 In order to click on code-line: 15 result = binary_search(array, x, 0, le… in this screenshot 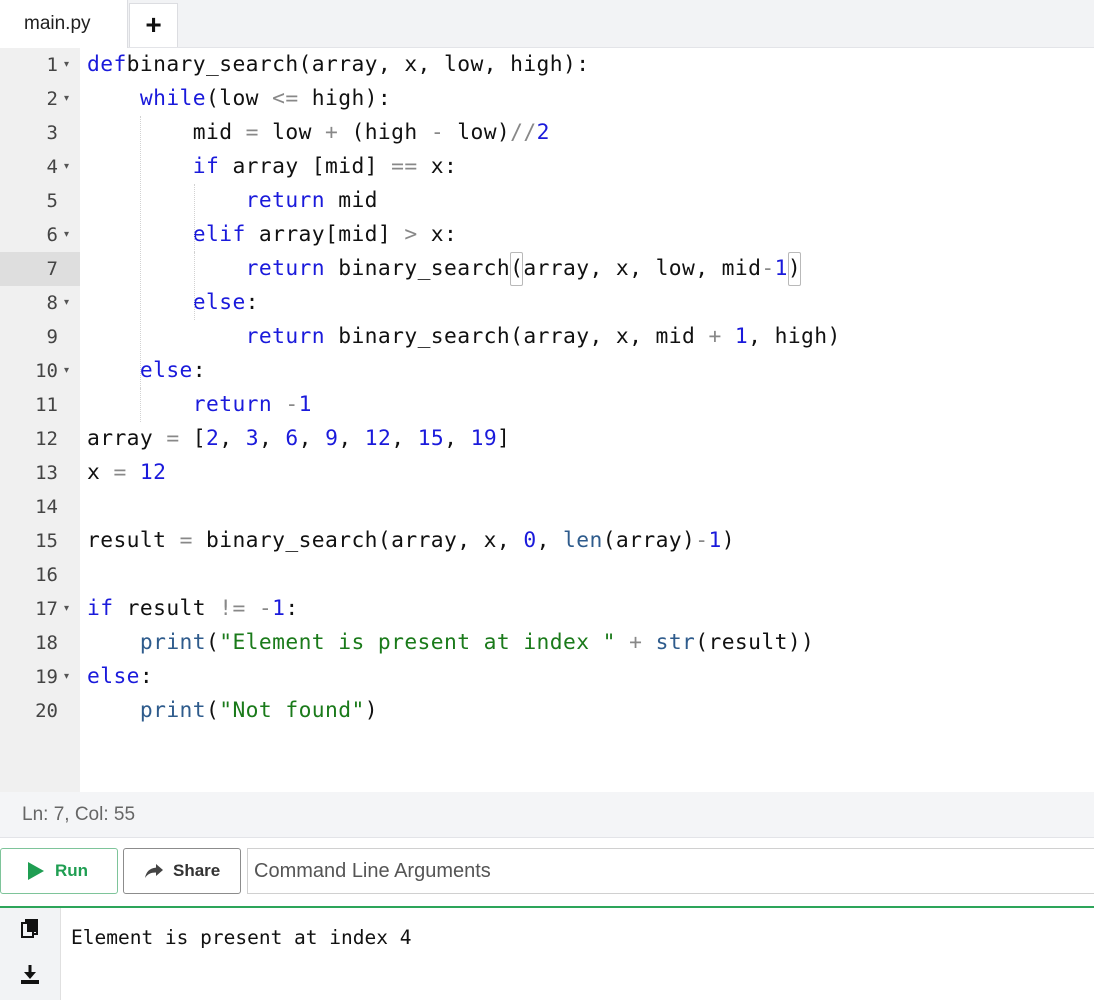, I will do `click(547, 541)`.